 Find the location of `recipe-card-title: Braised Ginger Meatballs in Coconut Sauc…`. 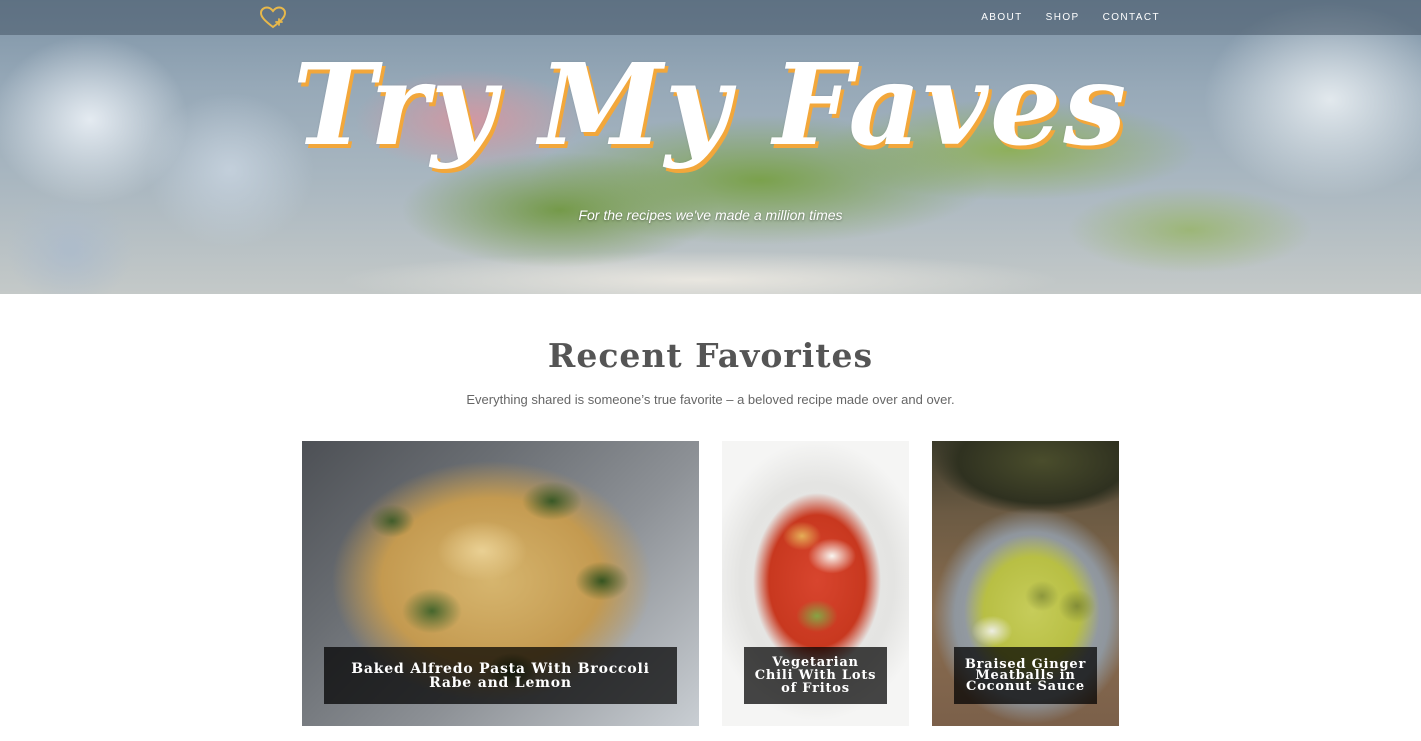

recipe-card-title: Braised Ginger Meatballs in Coconut Sauc… is located at coordinates (1025, 675).